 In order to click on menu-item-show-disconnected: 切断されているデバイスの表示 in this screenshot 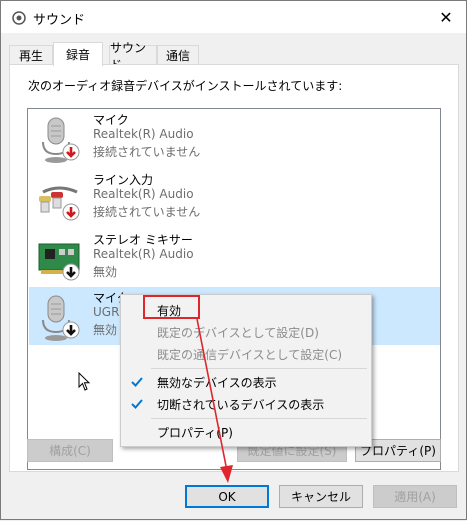, I will do `click(246, 404)`.